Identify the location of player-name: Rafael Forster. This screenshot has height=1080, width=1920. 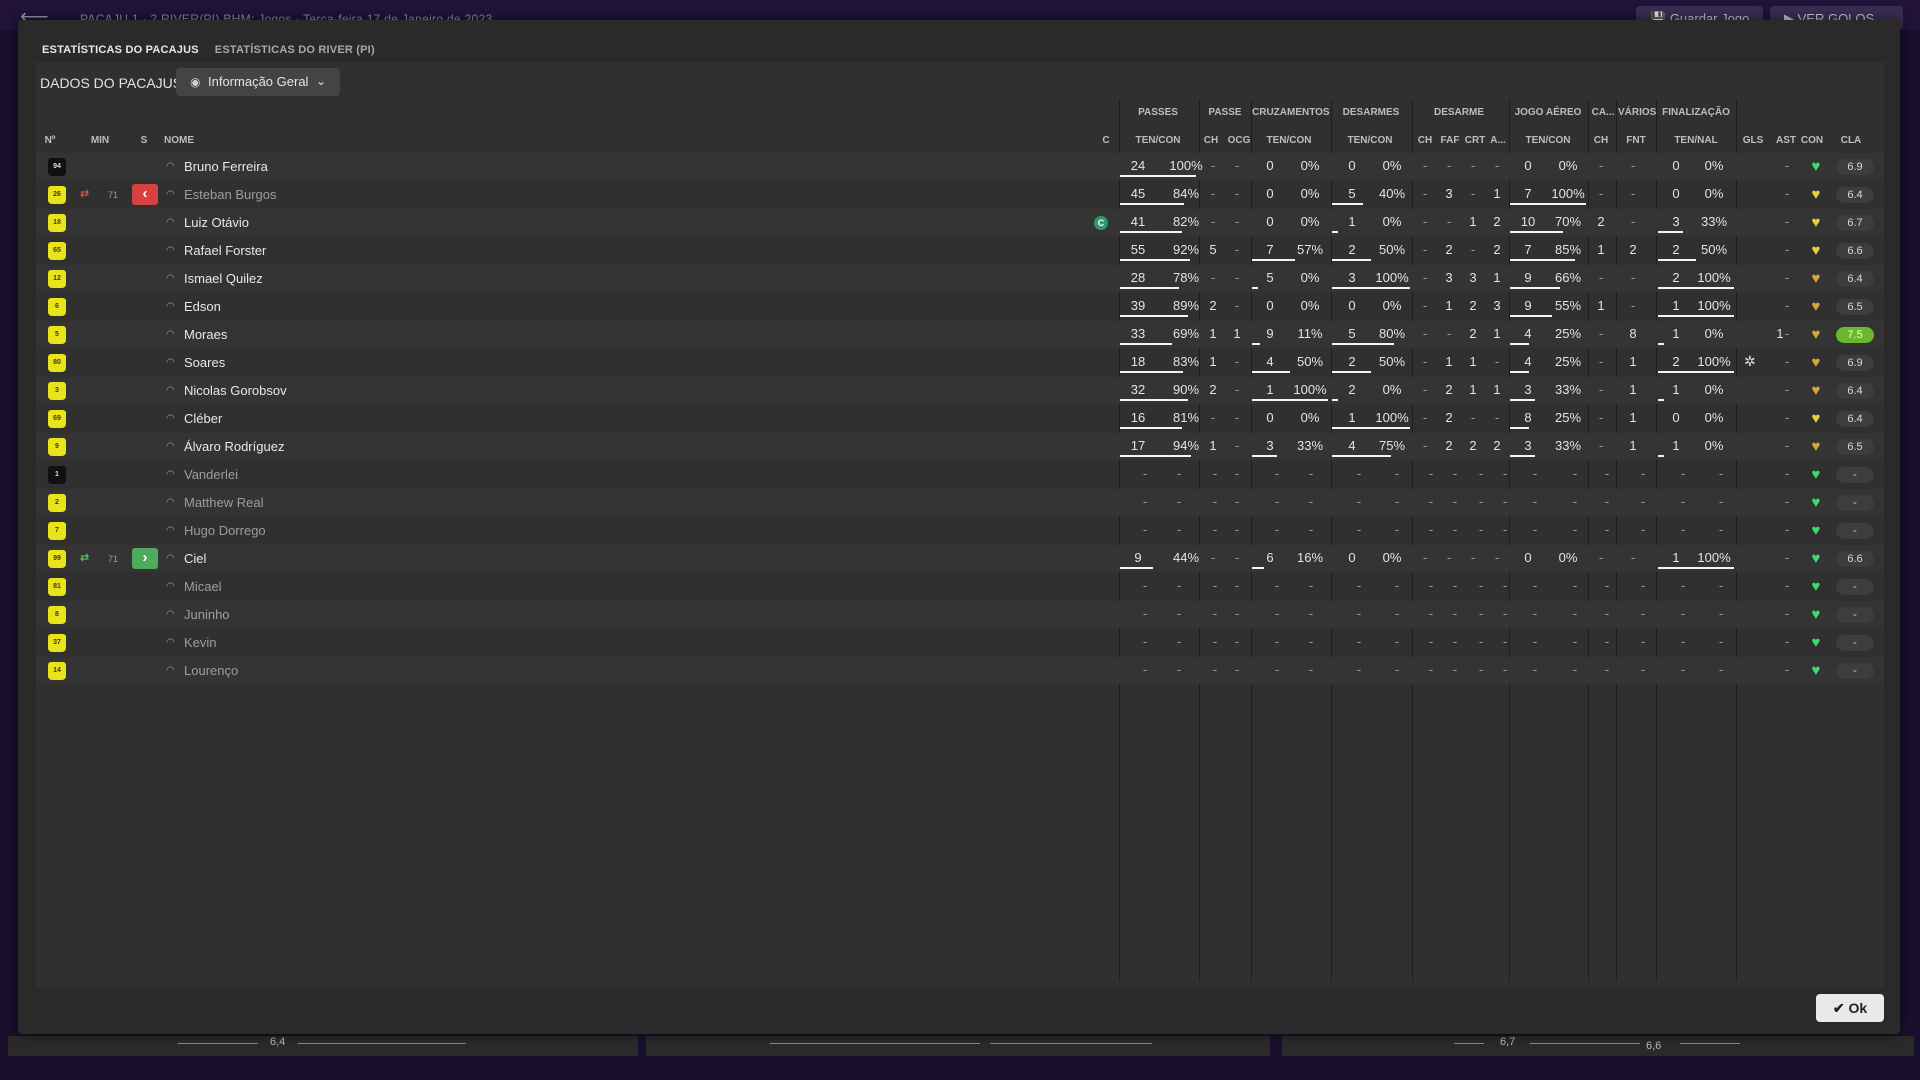
(225, 250).